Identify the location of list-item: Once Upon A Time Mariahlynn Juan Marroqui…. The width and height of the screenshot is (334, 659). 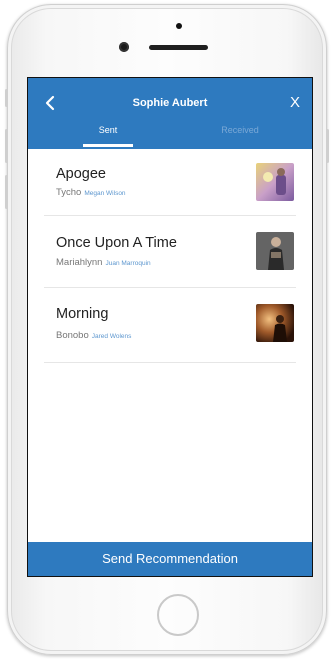
(170, 252).